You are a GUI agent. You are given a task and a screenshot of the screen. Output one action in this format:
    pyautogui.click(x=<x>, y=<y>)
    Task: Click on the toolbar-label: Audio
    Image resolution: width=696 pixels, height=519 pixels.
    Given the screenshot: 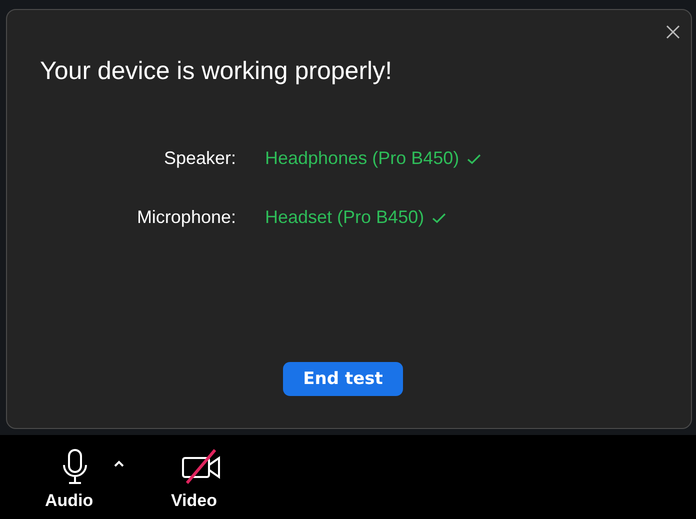 What is the action you would take?
    pyautogui.click(x=69, y=501)
    